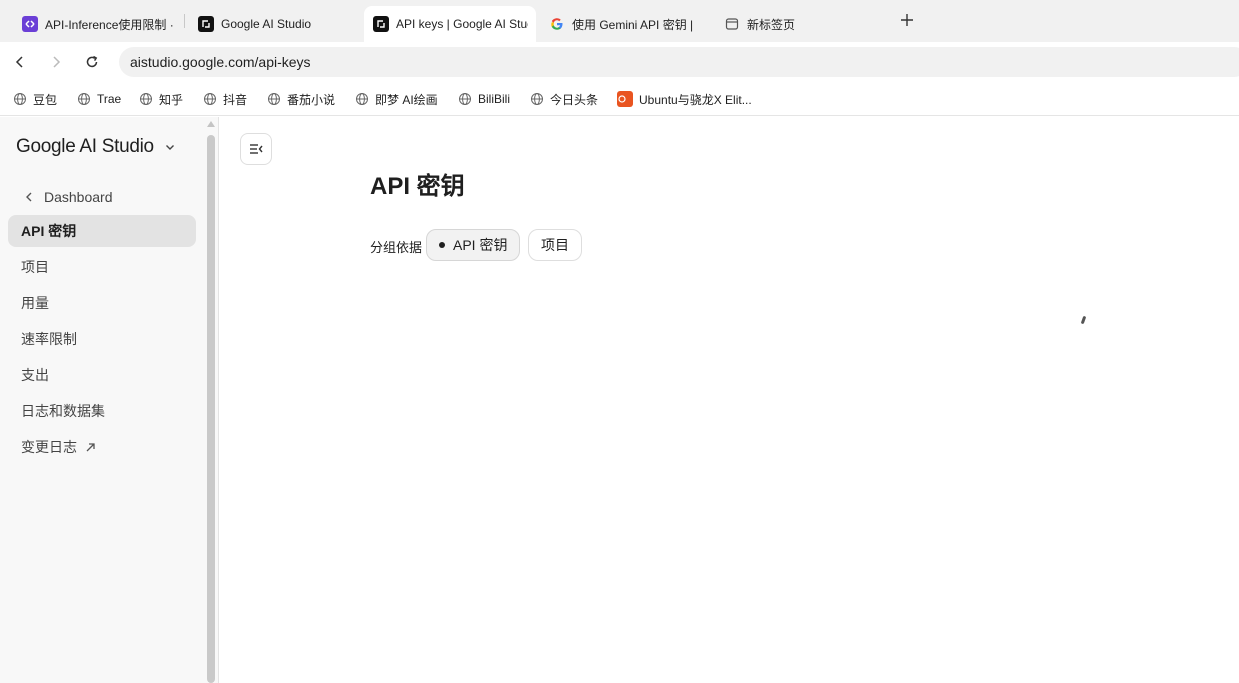 This screenshot has width=1239, height=683. I want to click on tab-label: API keys | Google AI Stuc, so click(462, 24).